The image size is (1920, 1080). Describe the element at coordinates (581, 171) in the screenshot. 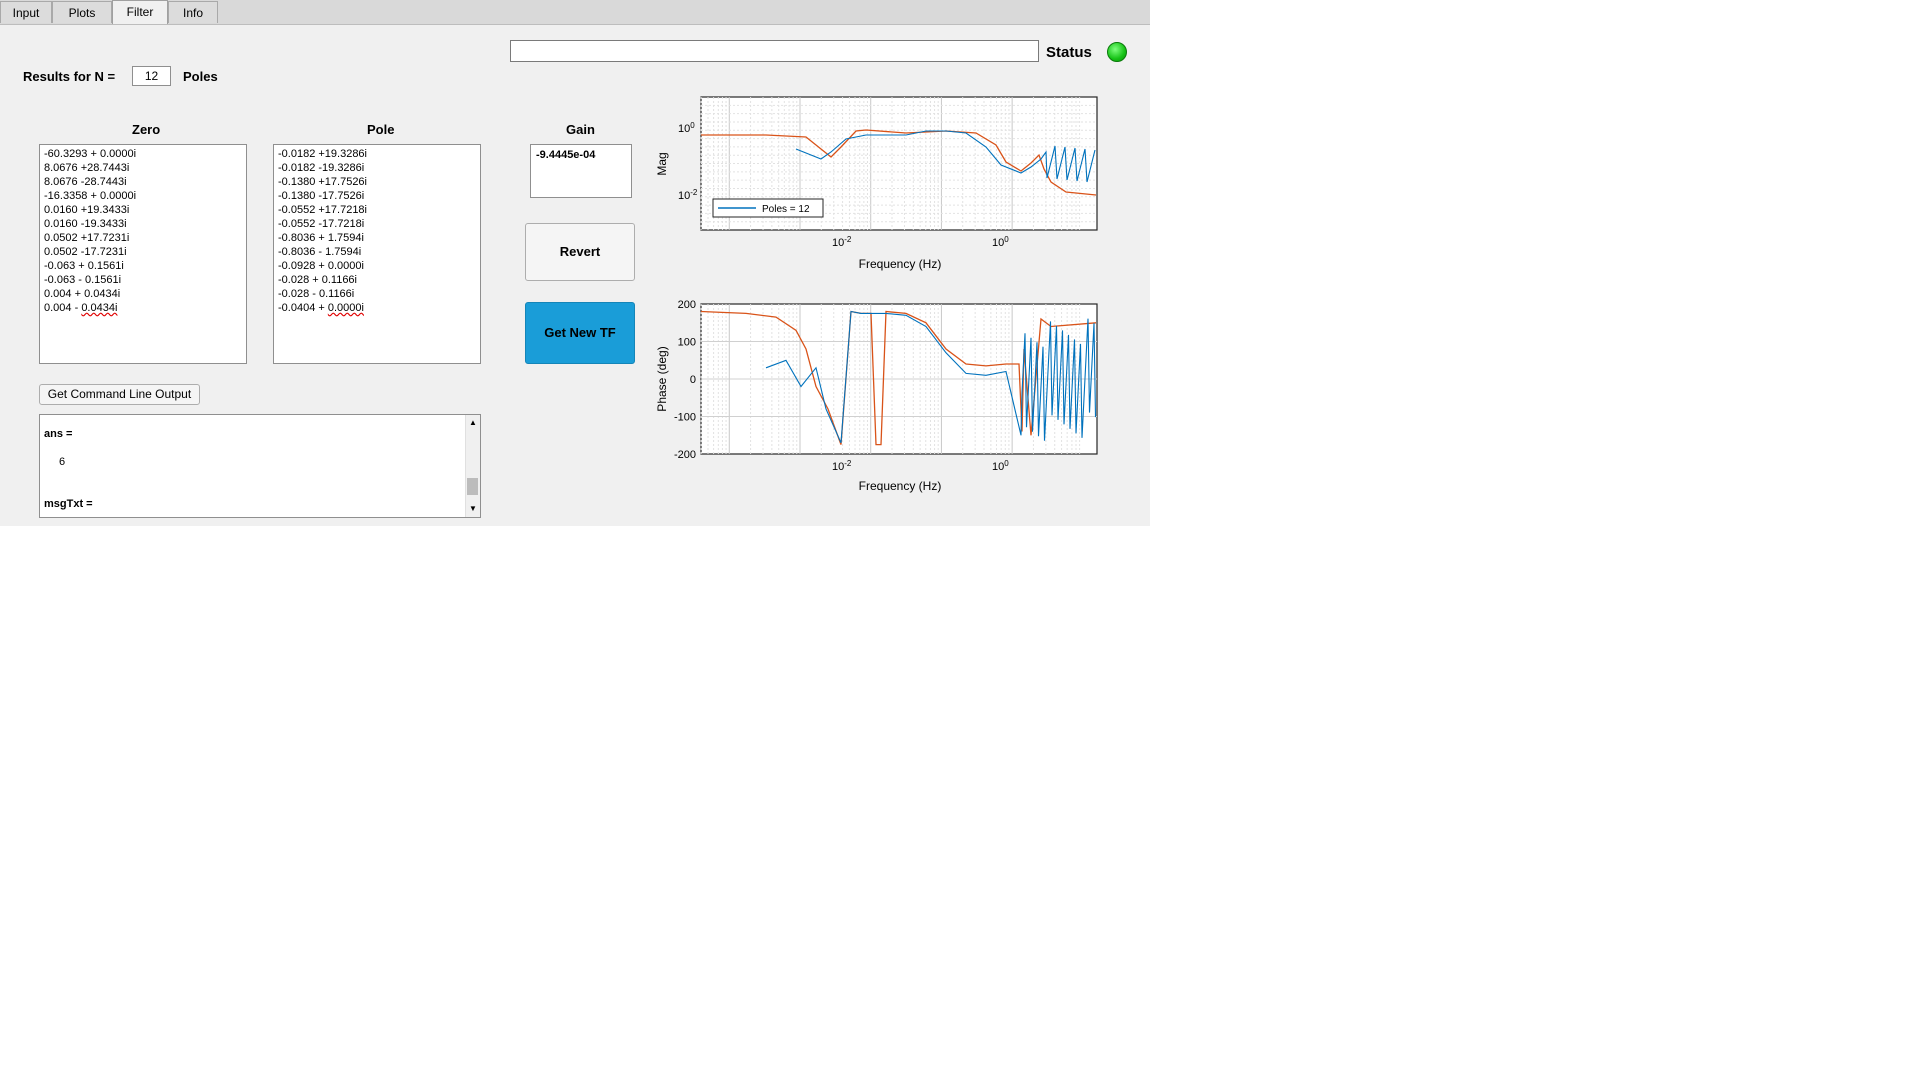

I see `gain-field: -9.4445e-04` at that location.